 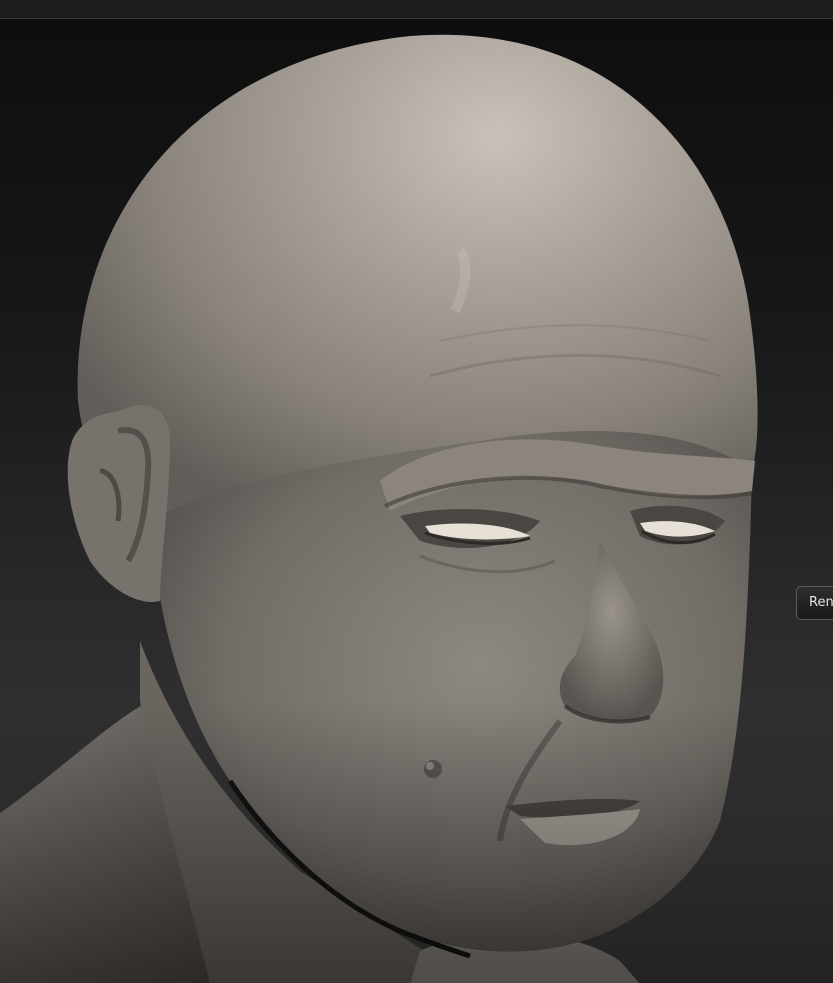 I want to click on top-toolbar-strip, so click(x=416, y=9).